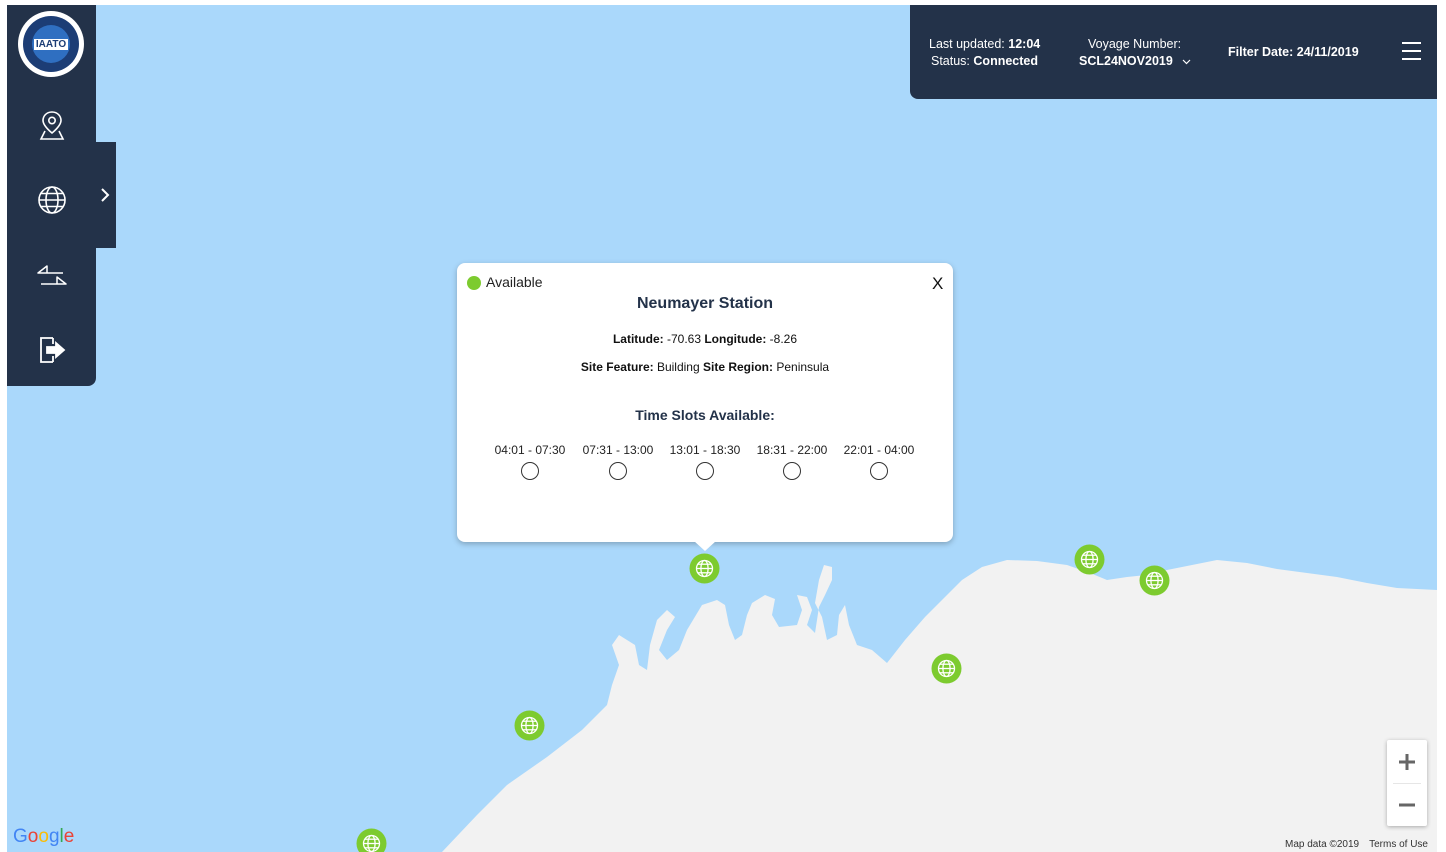 The width and height of the screenshot is (1446, 852). What do you see at coordinates (683, 339) in the screenshot?
I see `latitude-value: -70.63` at bounding box center [683, 339].